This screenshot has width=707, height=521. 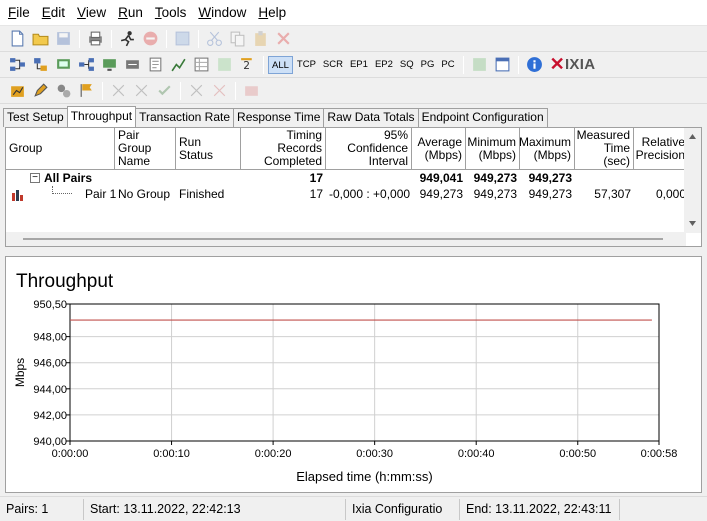 What do you see at coordinates (19, 13) in the screenshot?
I see `menu-file: File` at bounding box center [19, 13].